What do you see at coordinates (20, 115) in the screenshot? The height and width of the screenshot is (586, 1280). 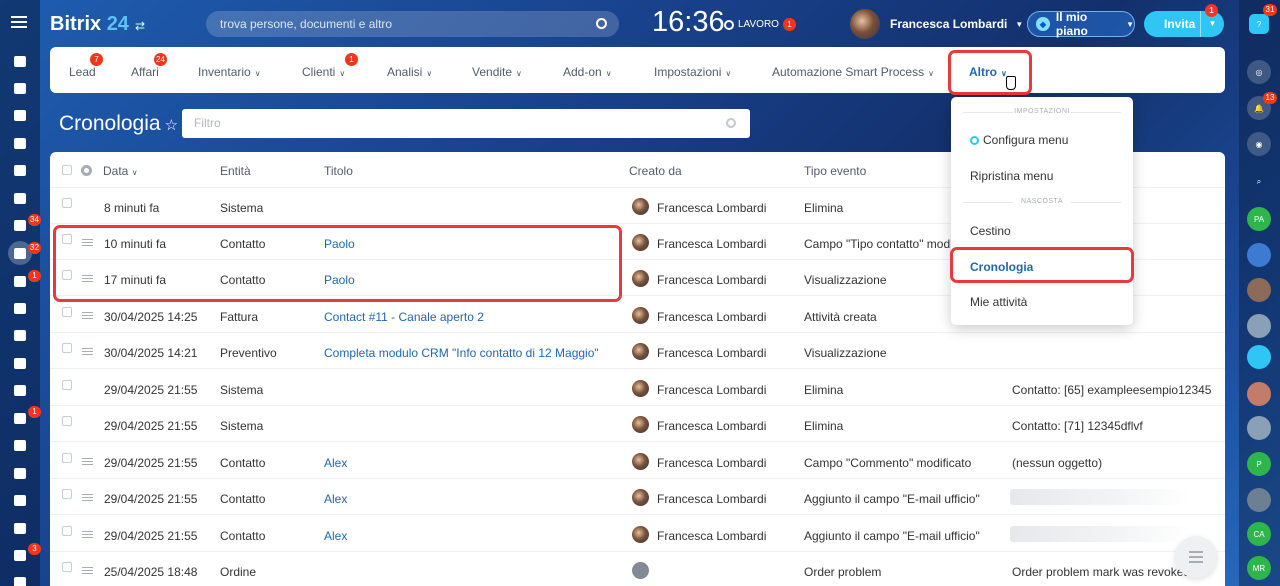 I see `tasks-list-icon` at bounding box center [20, 115].